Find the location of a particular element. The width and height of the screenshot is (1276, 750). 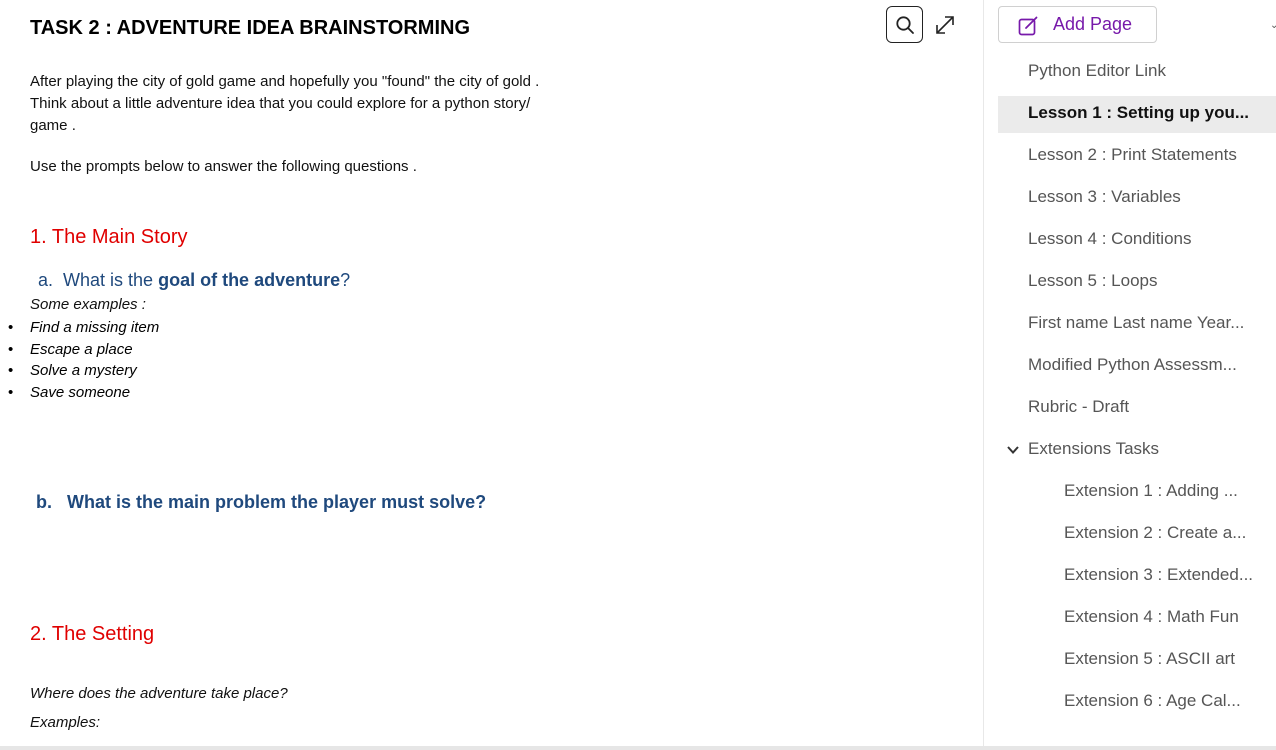

compose-icon is located at coordinates (1028, 26).